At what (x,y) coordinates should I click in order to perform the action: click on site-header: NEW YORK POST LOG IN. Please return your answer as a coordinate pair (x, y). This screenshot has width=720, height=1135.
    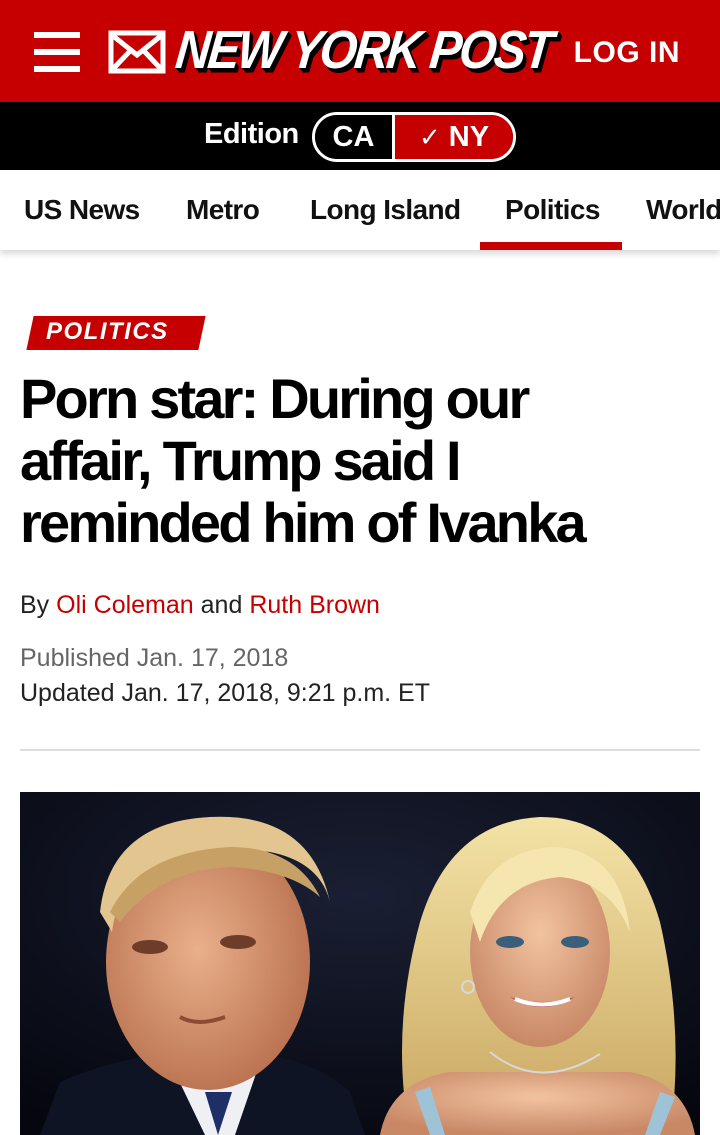
    Looking at the image, I should click on (360, 51).